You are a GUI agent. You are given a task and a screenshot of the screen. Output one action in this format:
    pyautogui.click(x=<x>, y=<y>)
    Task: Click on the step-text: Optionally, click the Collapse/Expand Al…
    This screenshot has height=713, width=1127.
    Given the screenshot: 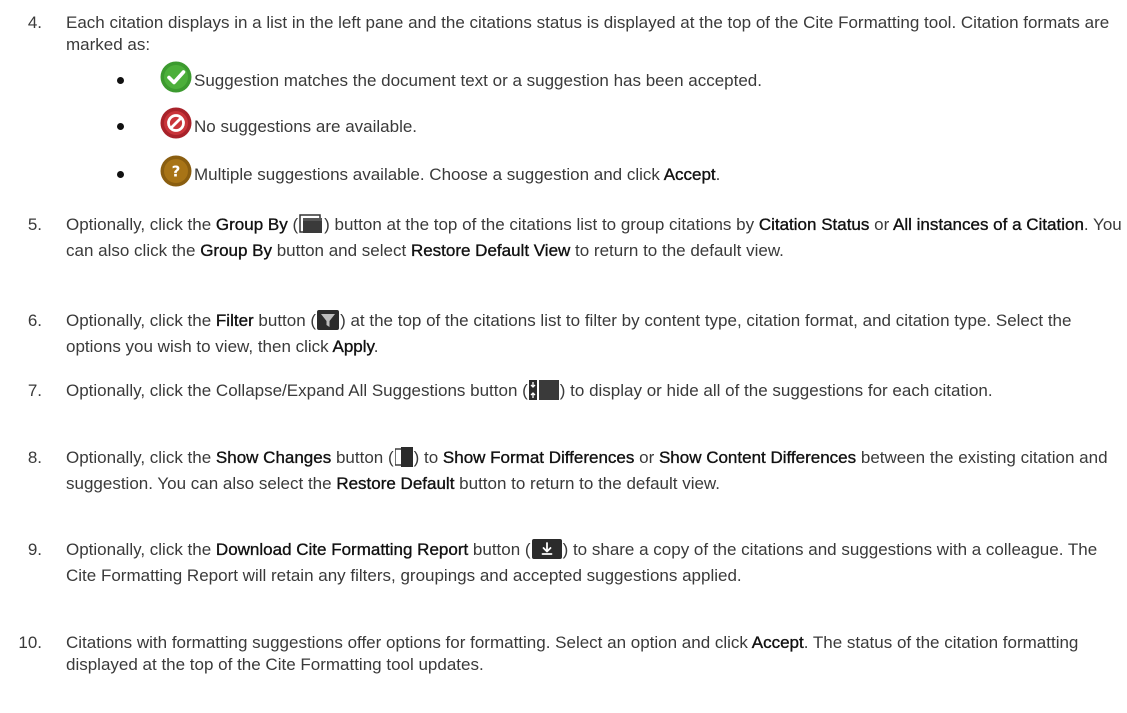 What is the action you would take?
    pyautogui.click(x=595, y=393)
    